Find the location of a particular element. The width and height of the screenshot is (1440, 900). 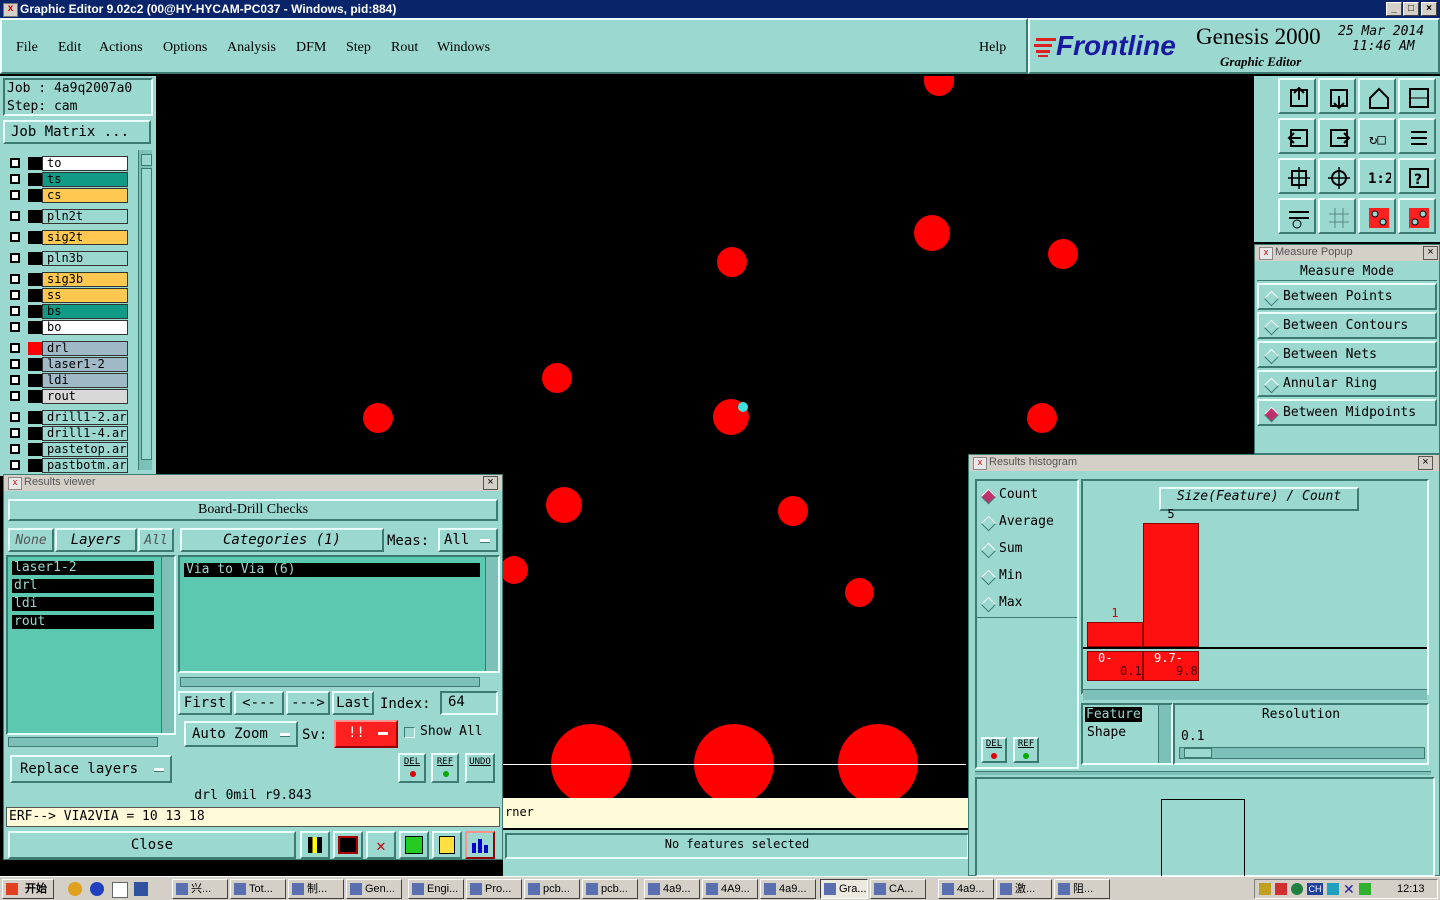

layer-row: rout is located at coordinates (67, 396).